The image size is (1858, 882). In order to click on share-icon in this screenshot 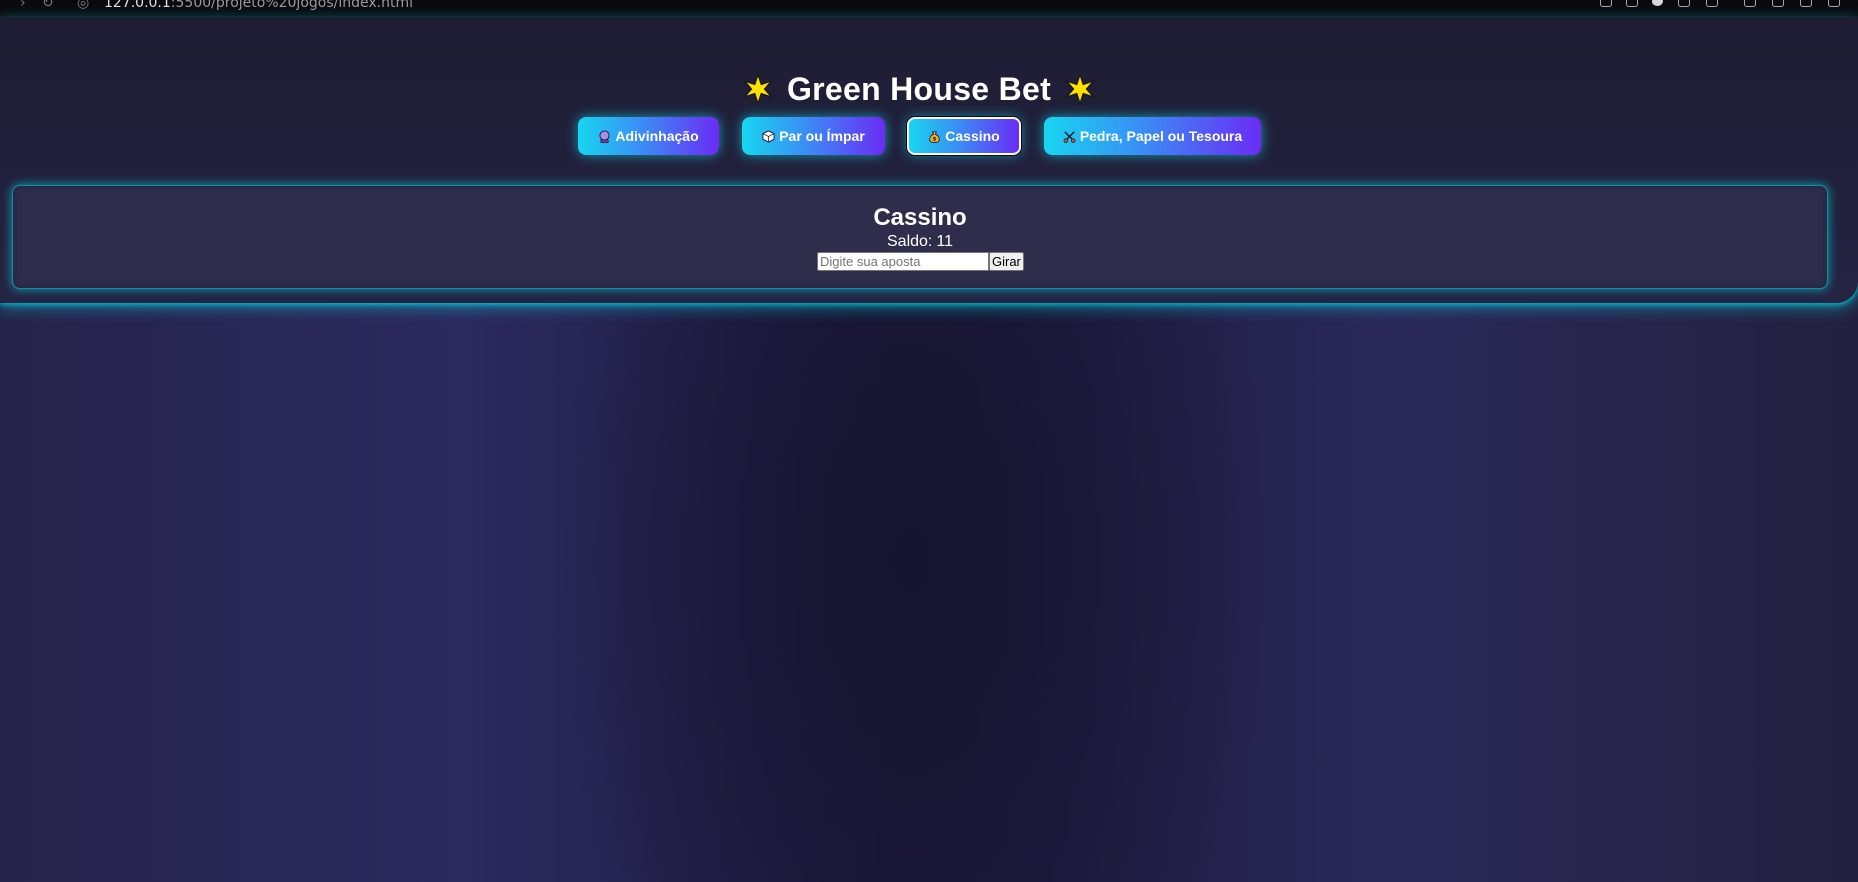, I will do `click(1750, 3)`.